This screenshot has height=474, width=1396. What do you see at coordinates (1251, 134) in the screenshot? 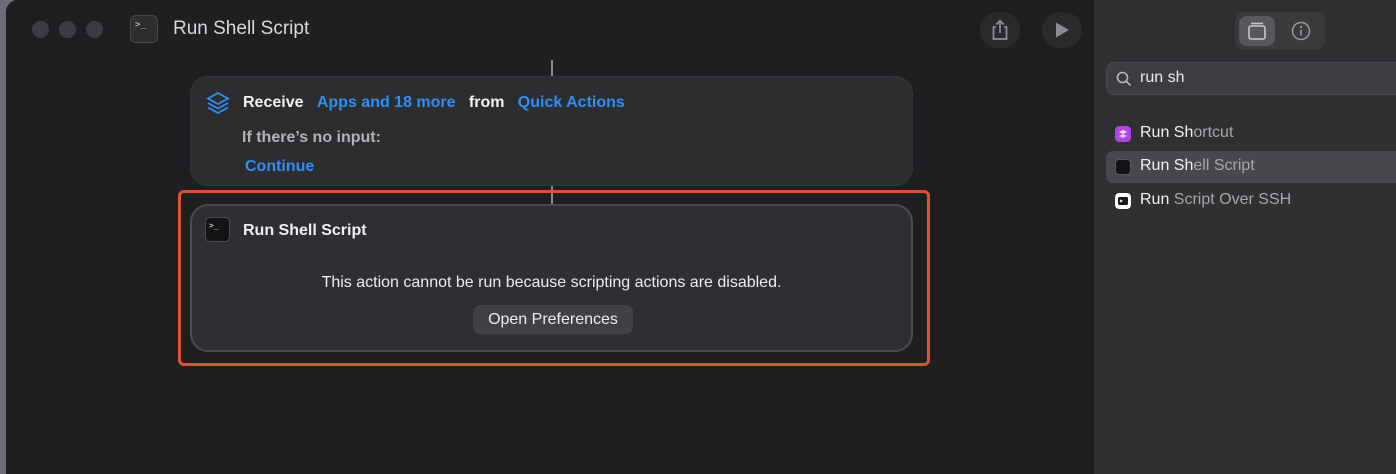
I see `result-run-shortcut: Run Shortcut` at bounding box center [1251, 134].